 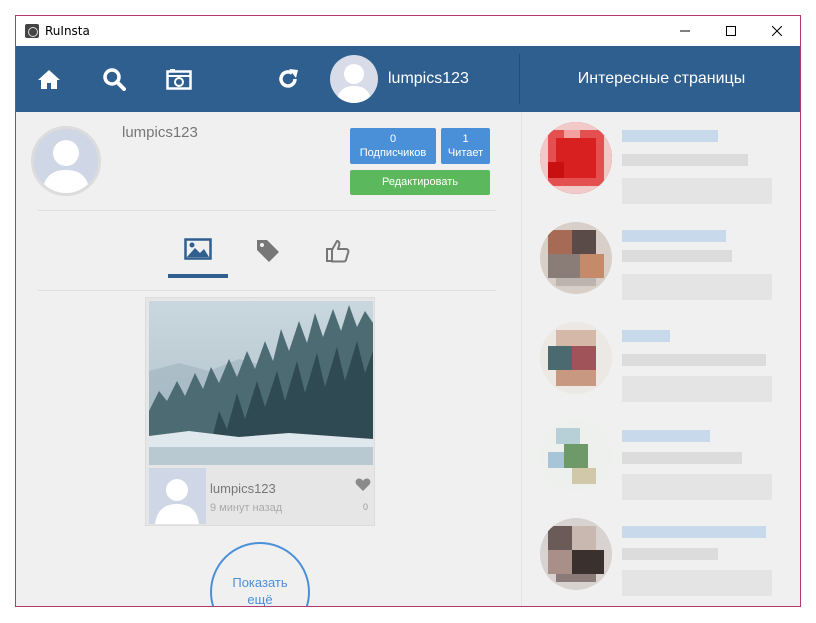 What do you see at coordinates (67, 31) in the screenshot?
I see `window-title: RuInsta` at bounding box center [67, 31].